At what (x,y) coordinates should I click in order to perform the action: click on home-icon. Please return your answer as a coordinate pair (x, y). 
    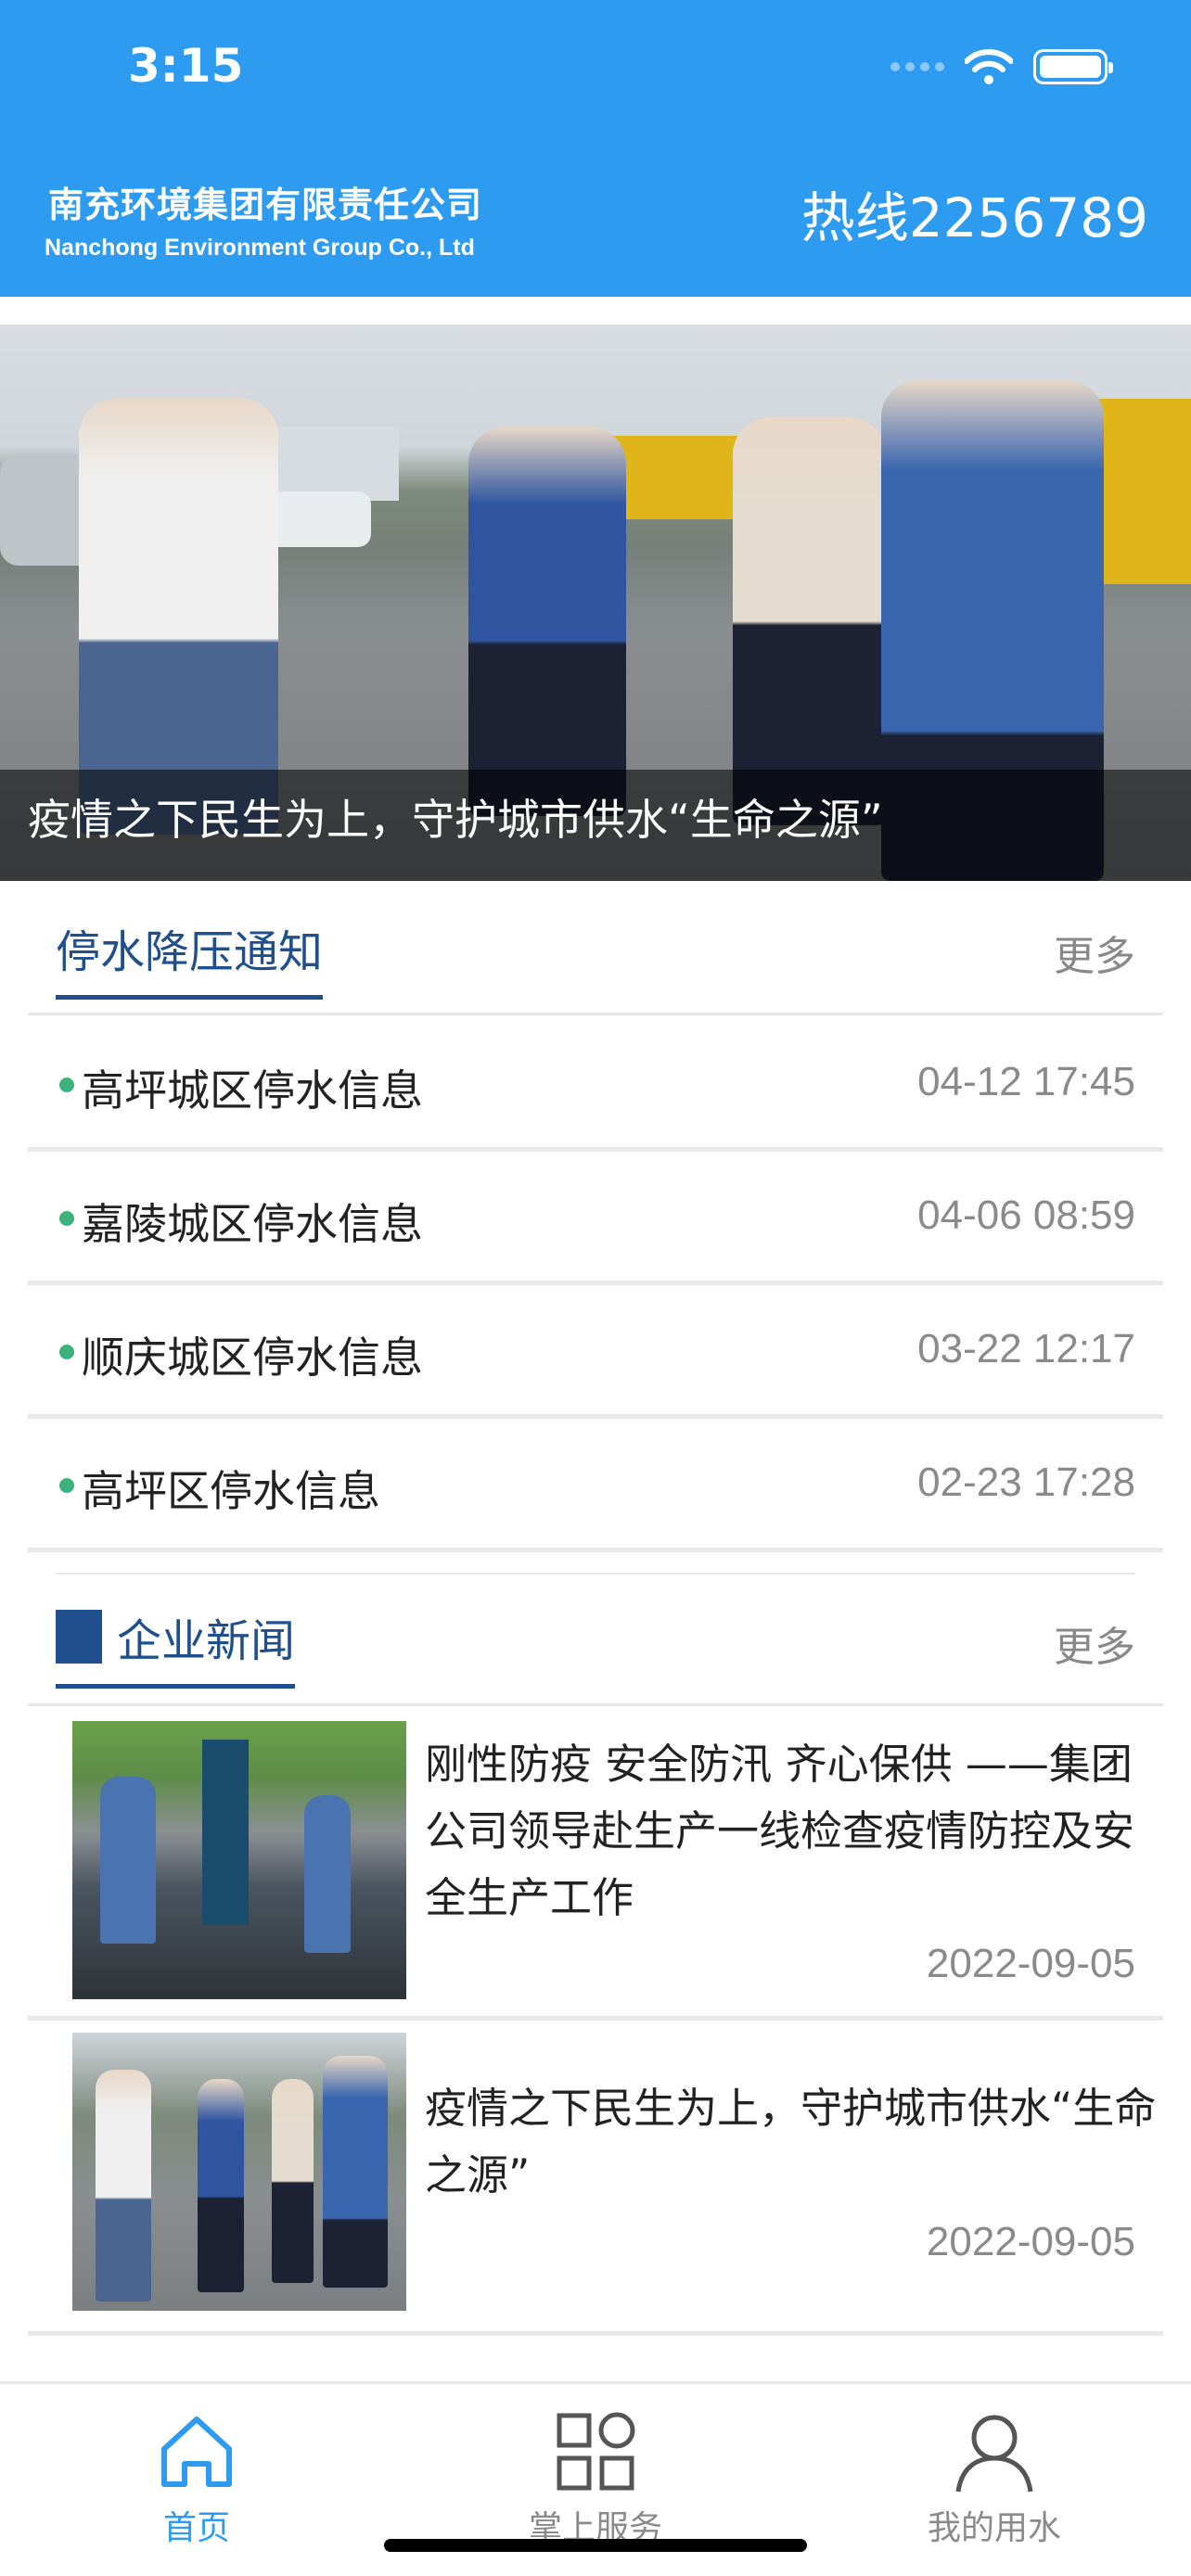
    Looking at the image, I should click on (196, 2451).